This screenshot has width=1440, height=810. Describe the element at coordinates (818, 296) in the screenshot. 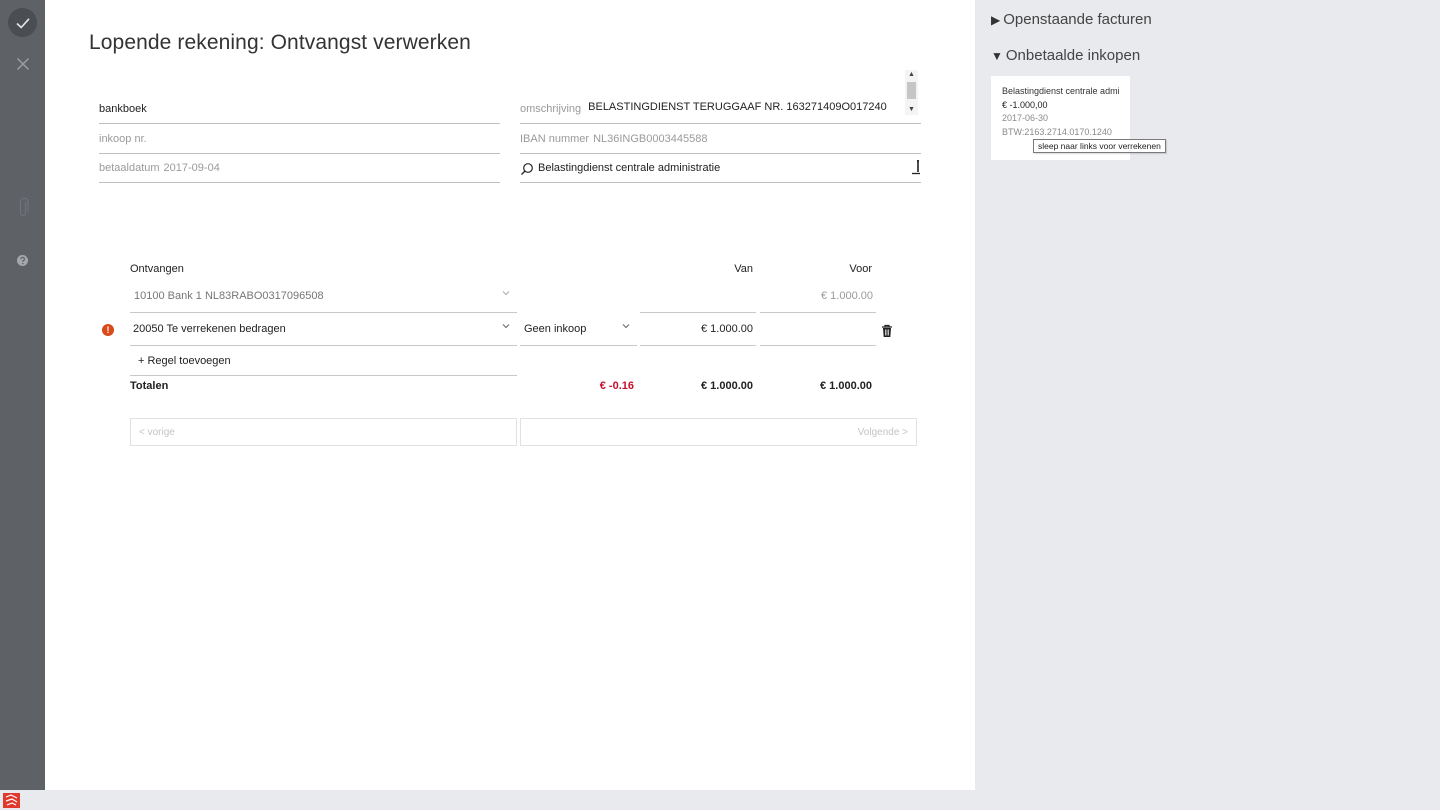

I see `row1-to-input: € 1.000.00` at that location.